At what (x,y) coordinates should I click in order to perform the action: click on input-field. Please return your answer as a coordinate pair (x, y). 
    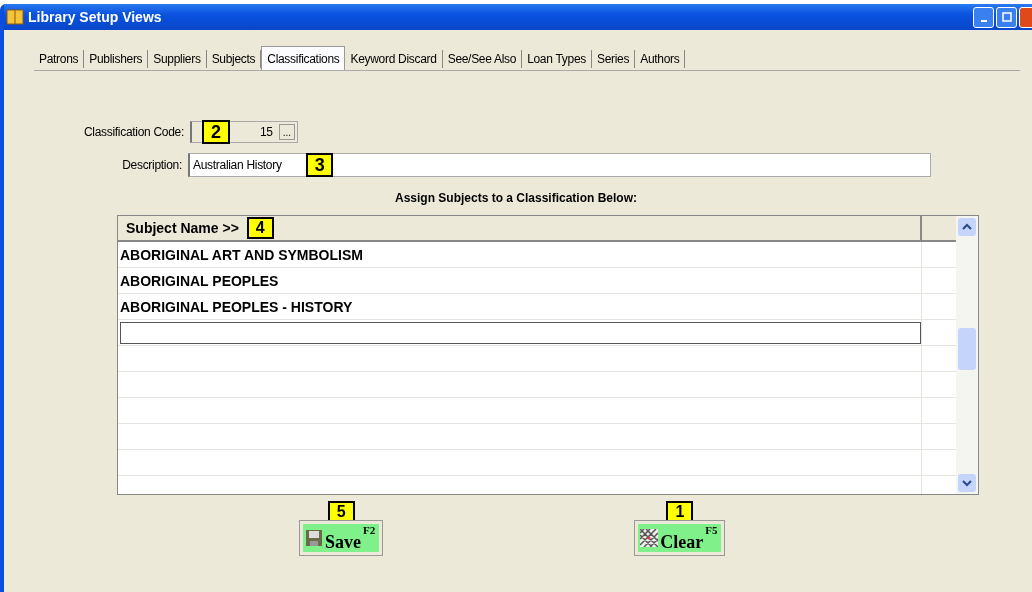
    Looking at the image, I should click on (520, 332).